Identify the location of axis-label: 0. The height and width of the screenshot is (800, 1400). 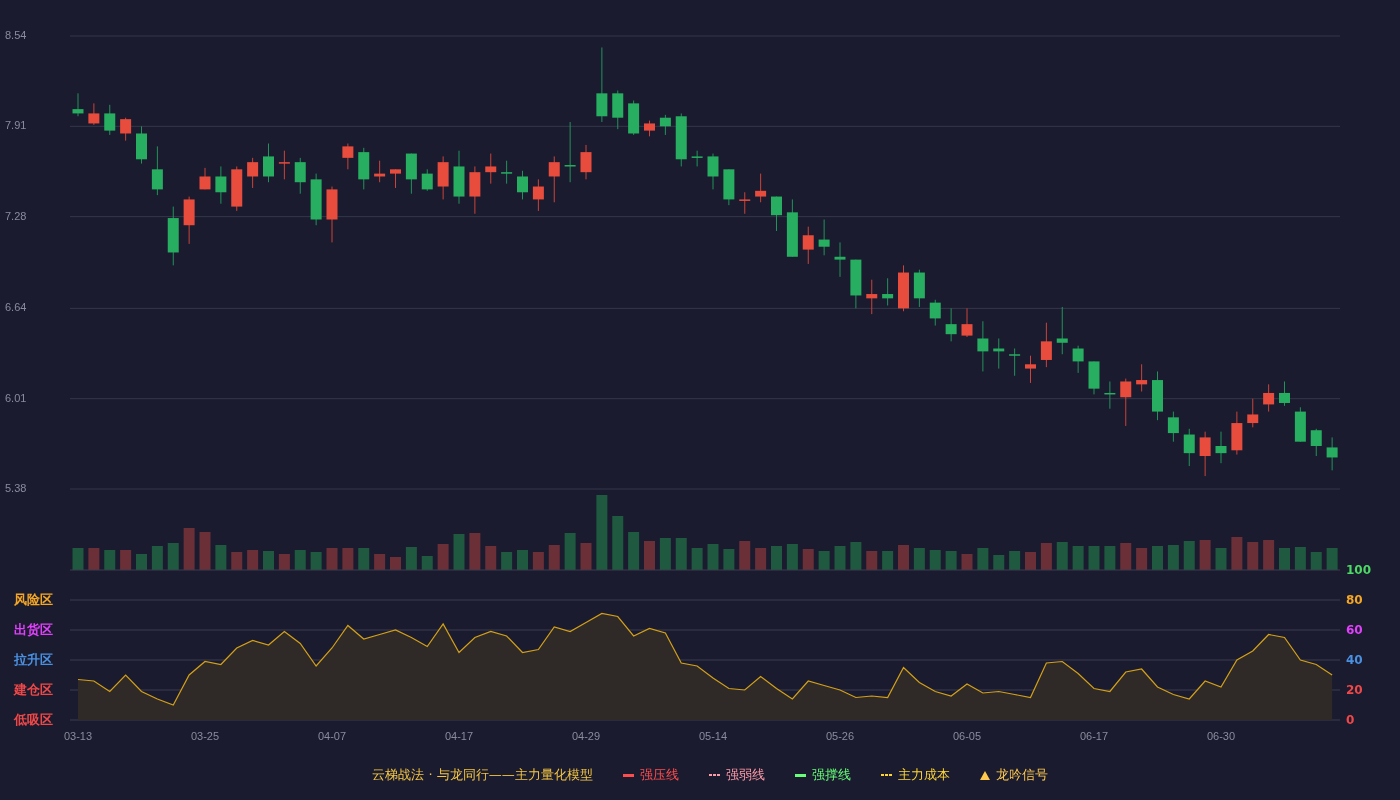
(1350, 719).